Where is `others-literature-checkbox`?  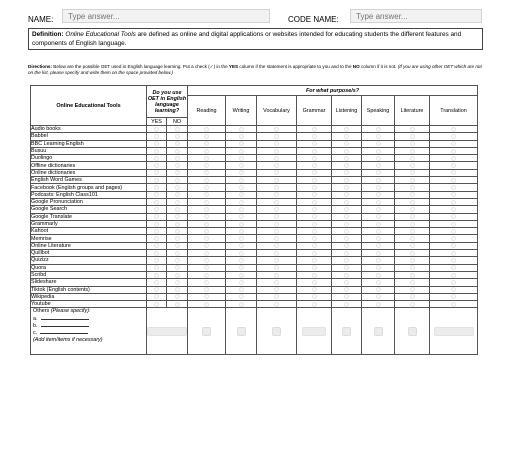
others-literature-checkbox is located at coordinates (412, 331).